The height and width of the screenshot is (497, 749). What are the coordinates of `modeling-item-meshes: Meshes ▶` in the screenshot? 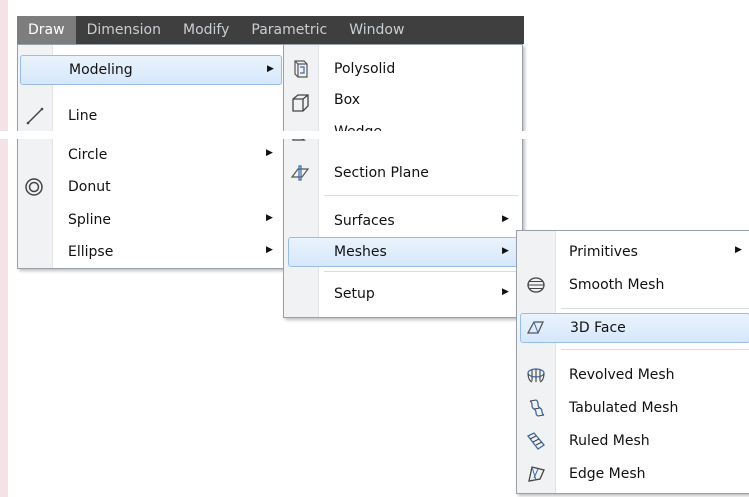 It's located at (403, 252).